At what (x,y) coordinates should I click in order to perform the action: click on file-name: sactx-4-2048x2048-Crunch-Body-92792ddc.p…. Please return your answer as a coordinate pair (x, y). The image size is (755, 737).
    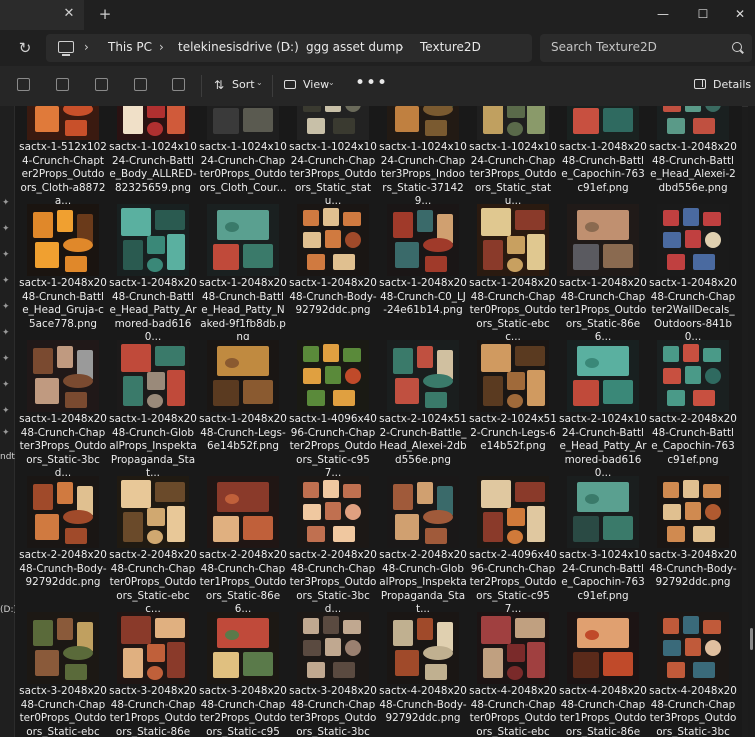
    Looking at the image, I should click on (423, 705).